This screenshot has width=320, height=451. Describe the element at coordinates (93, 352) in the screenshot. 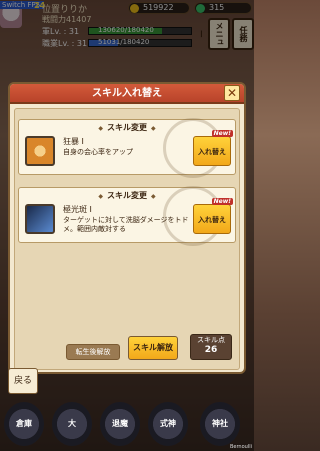

I see `release-after-rebirth-button: 転生後解放` at that location.